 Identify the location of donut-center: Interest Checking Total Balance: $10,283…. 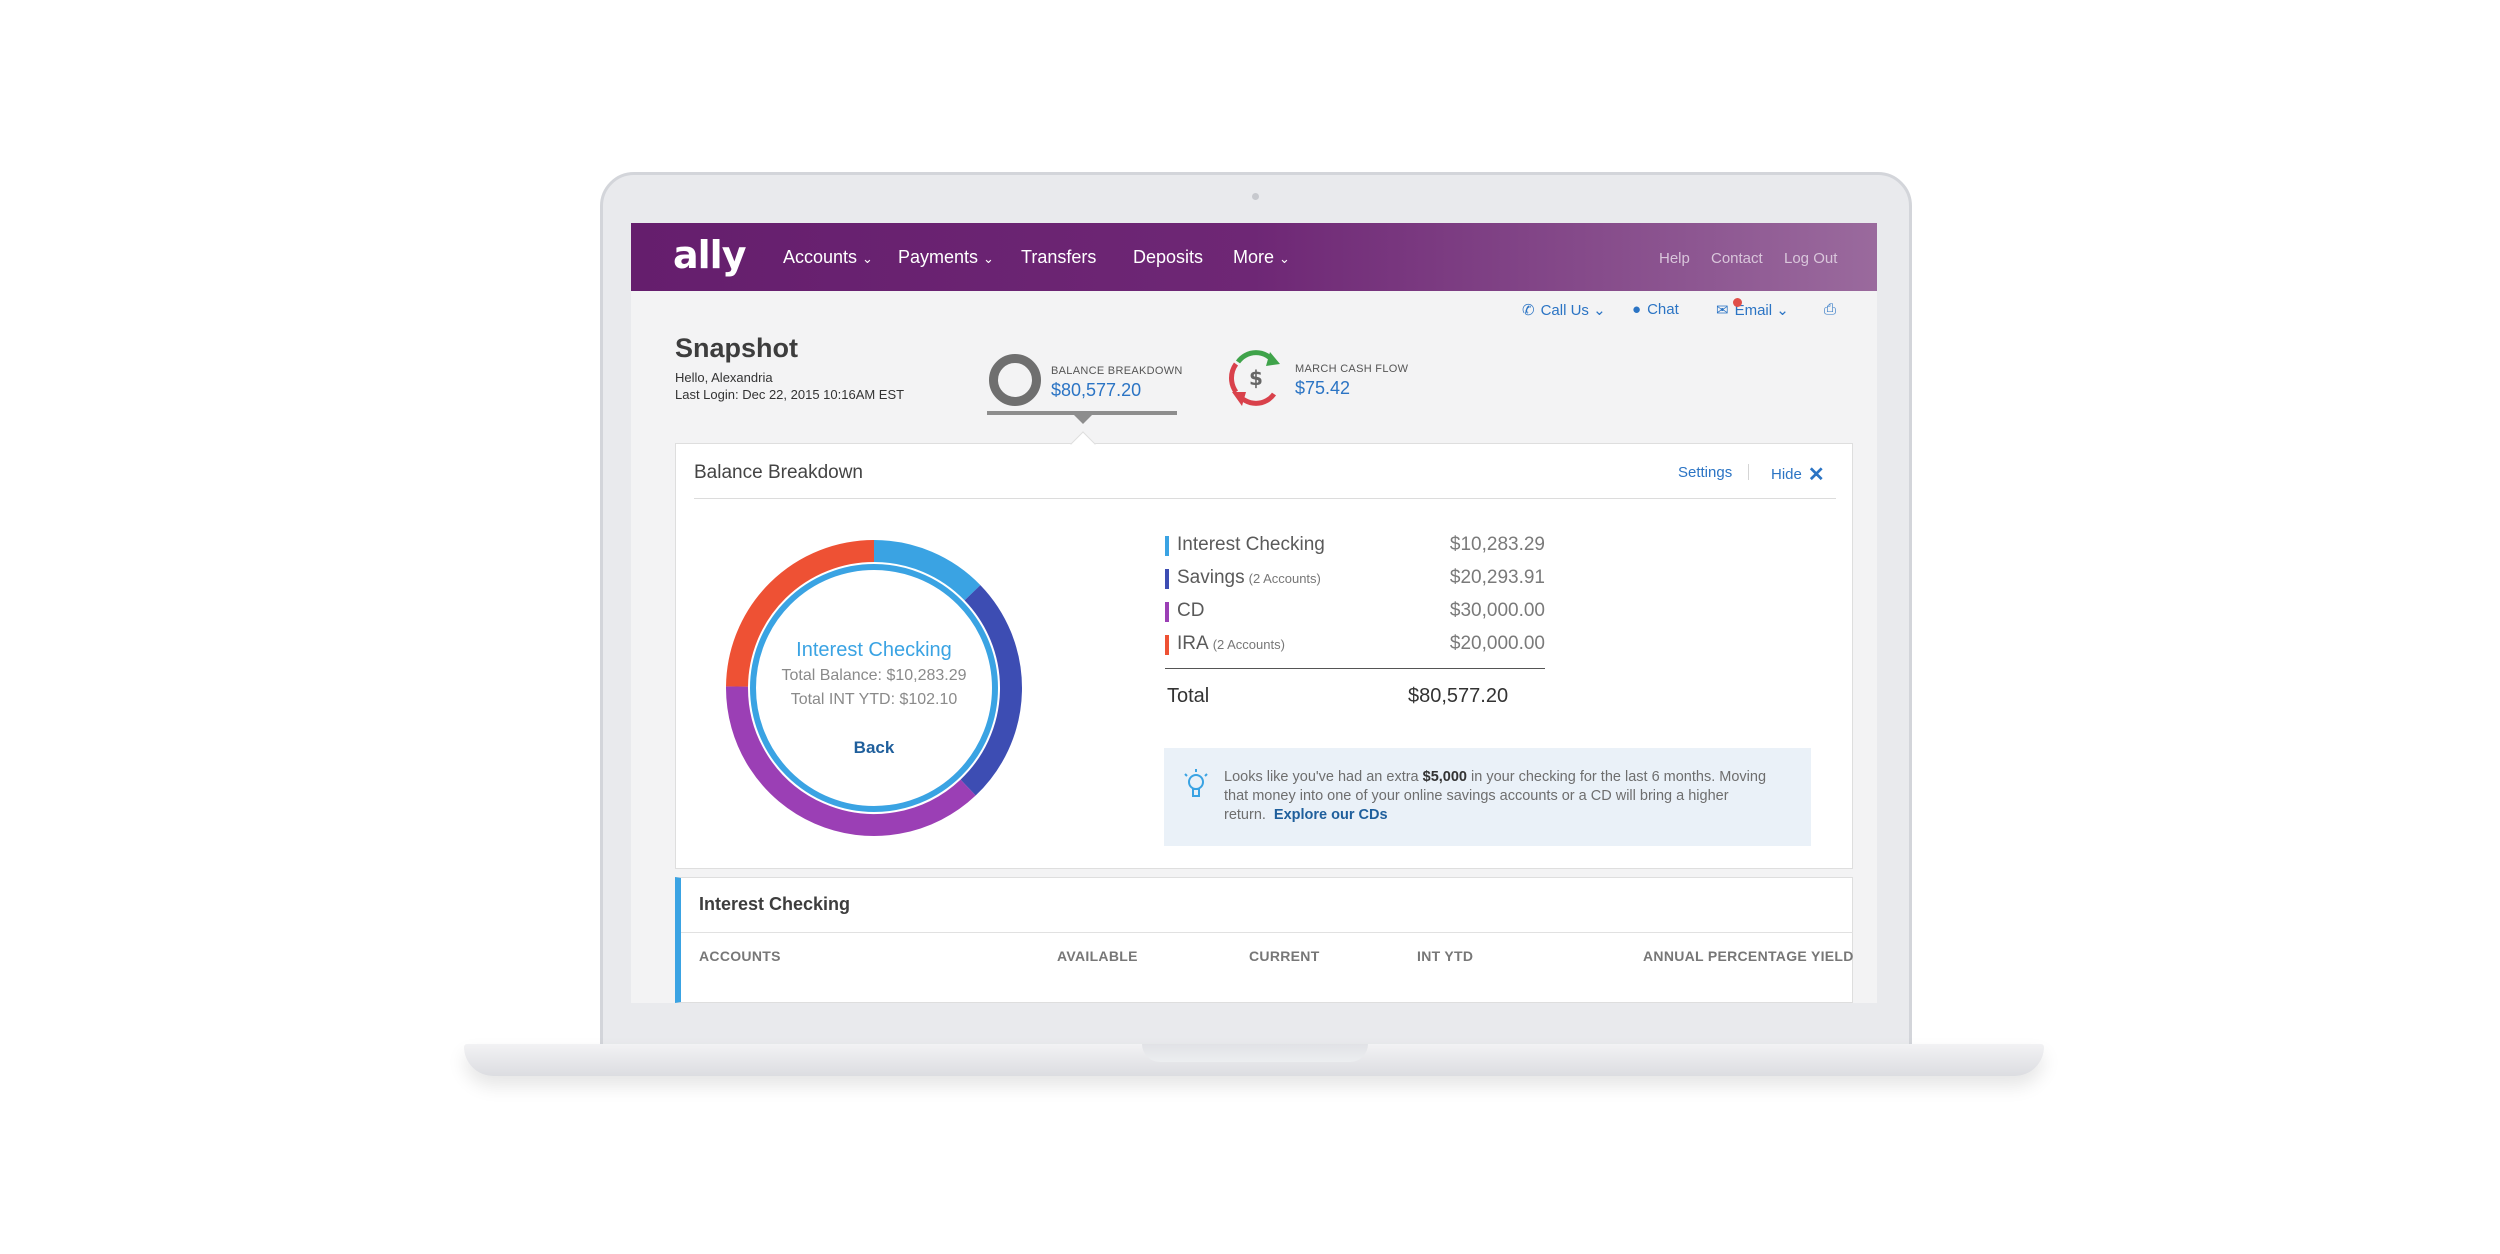
(874, 688).